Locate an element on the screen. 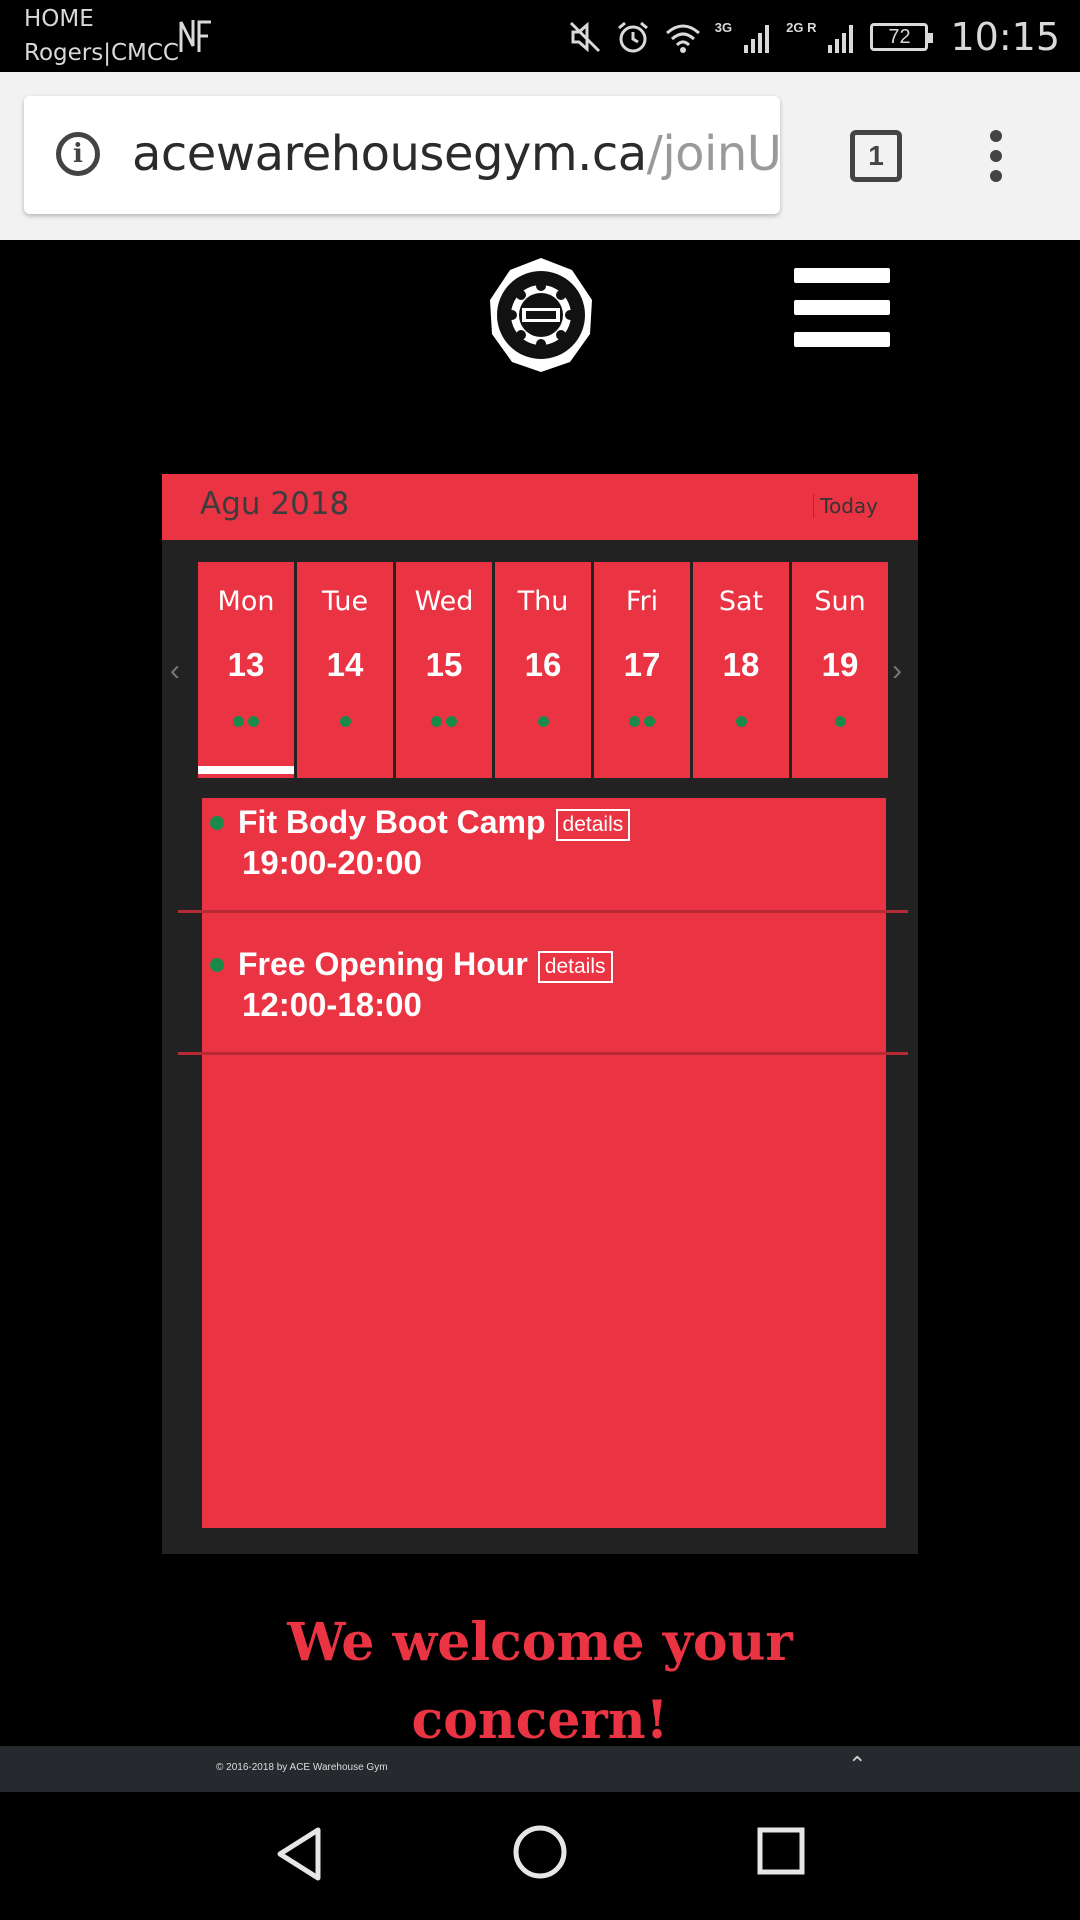 The width and height of the screenshot is (1080, 1920). event-title: Free Opening Hour is located at coordinates (383, 964).